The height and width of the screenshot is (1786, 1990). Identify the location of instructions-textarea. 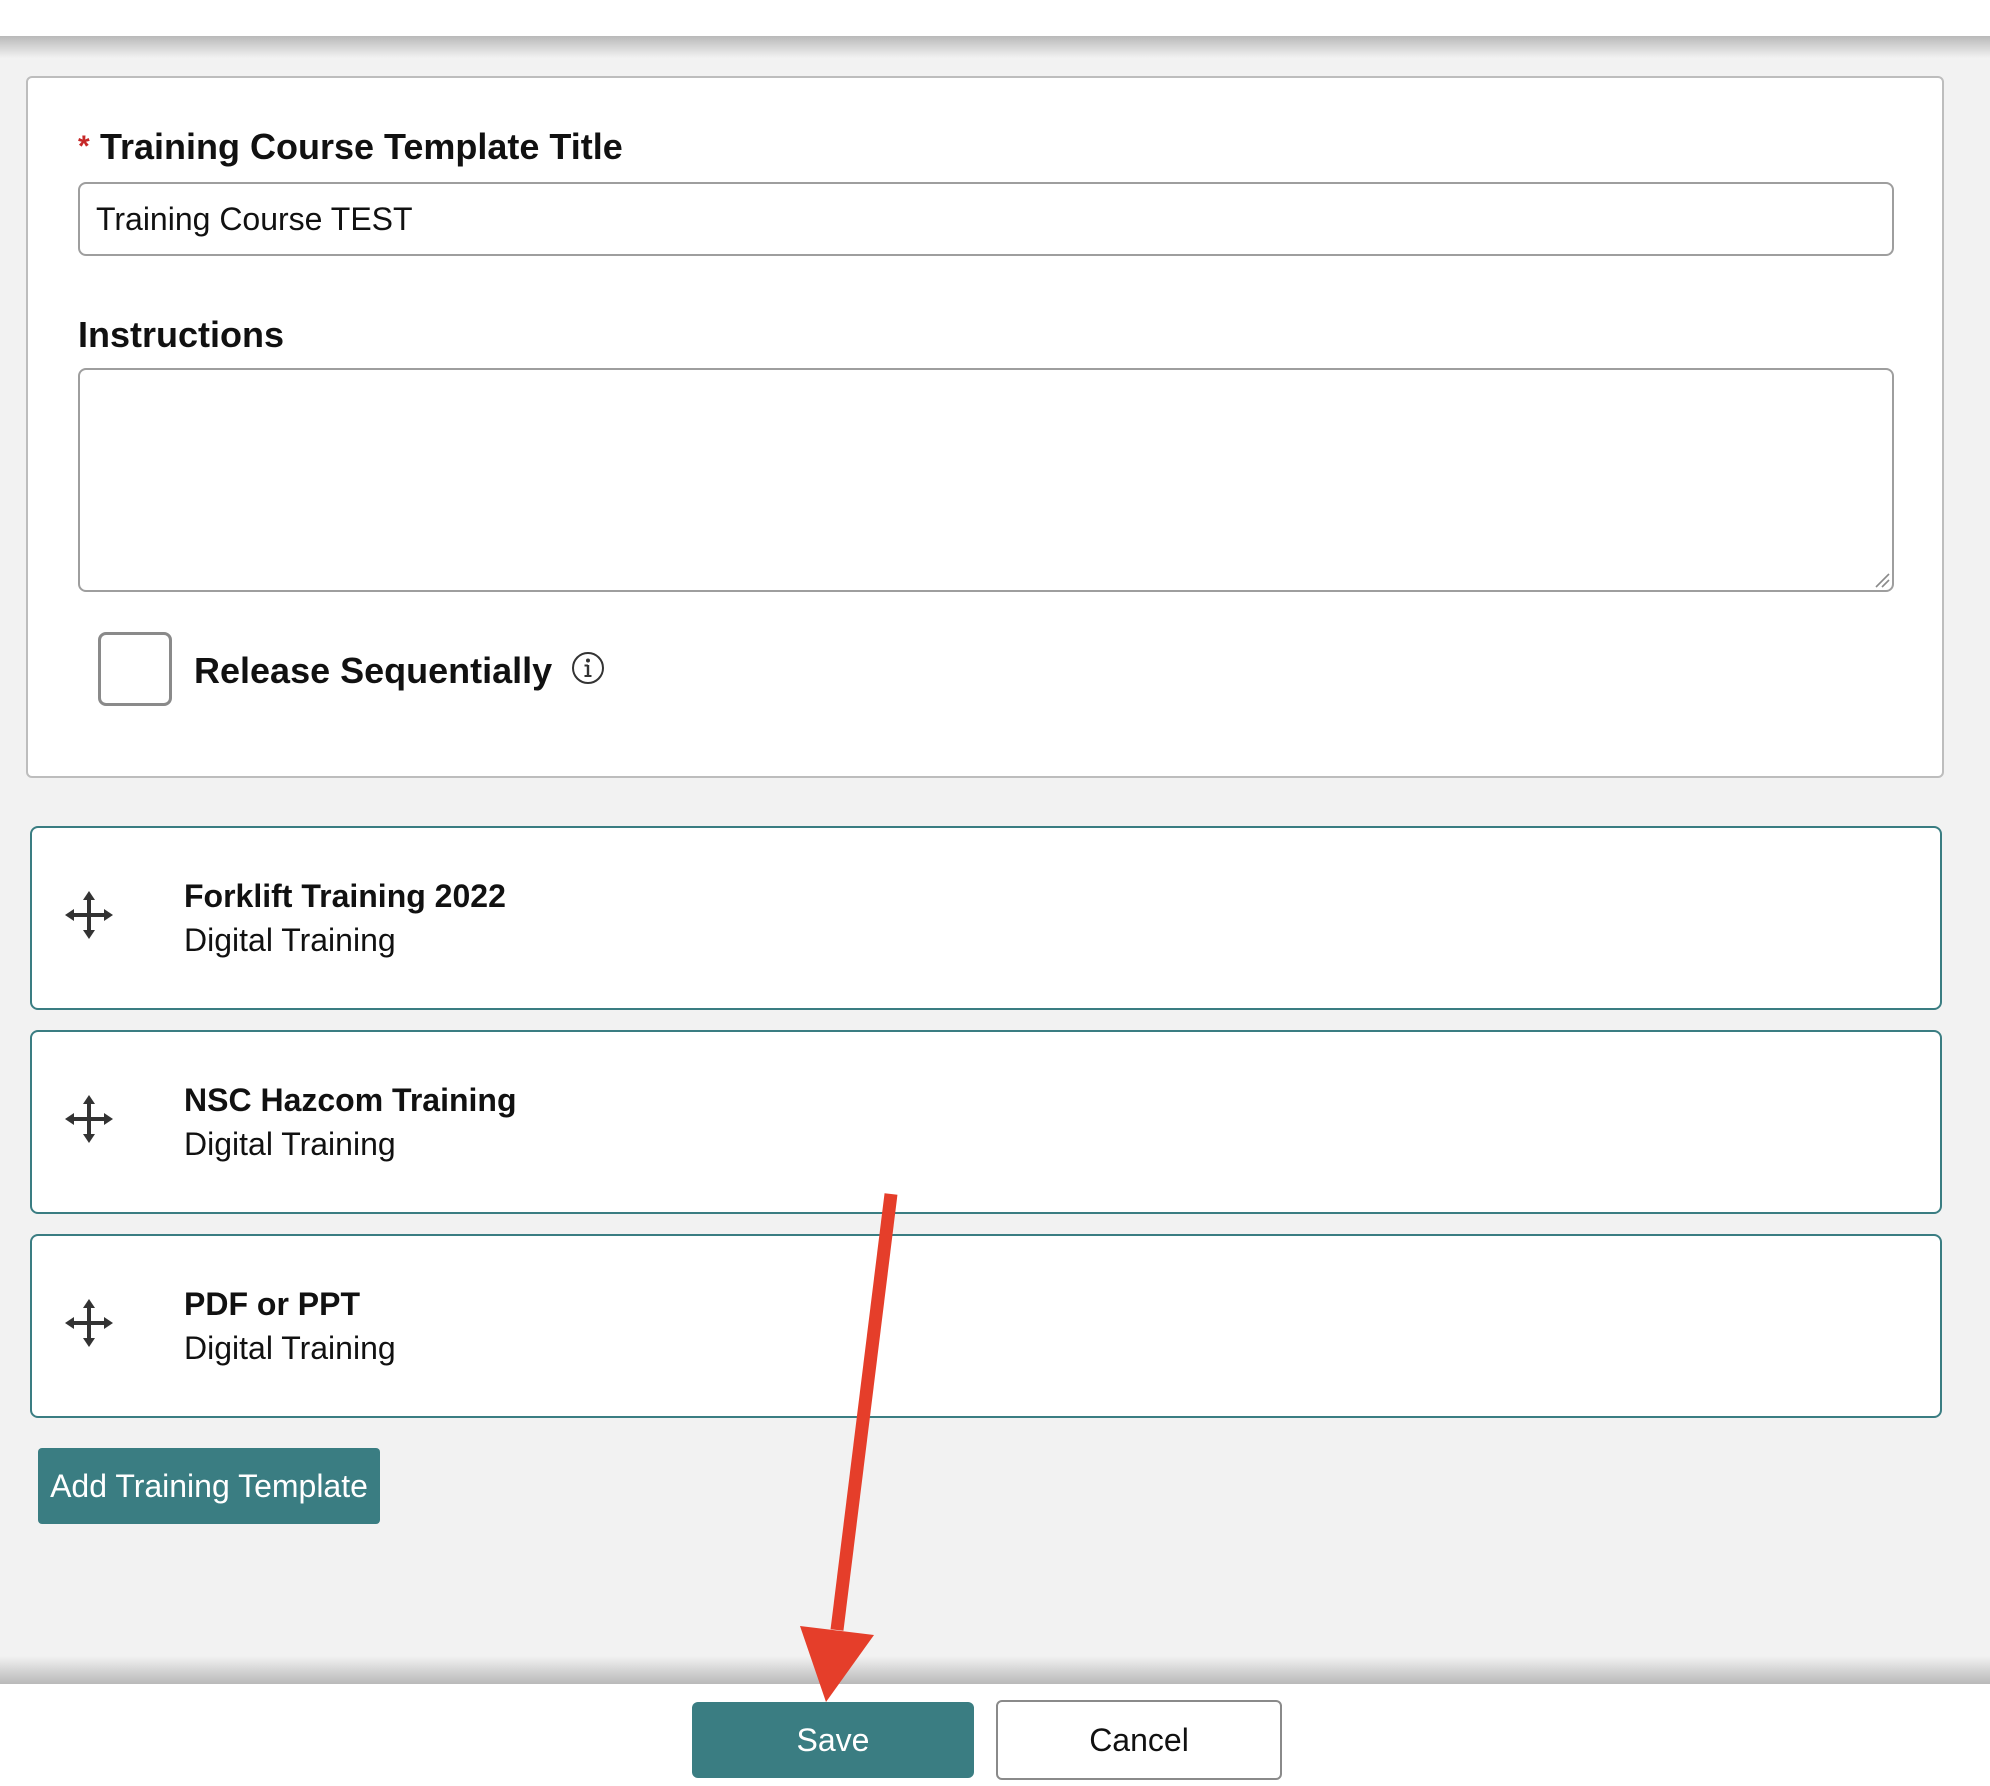
(986, 480).